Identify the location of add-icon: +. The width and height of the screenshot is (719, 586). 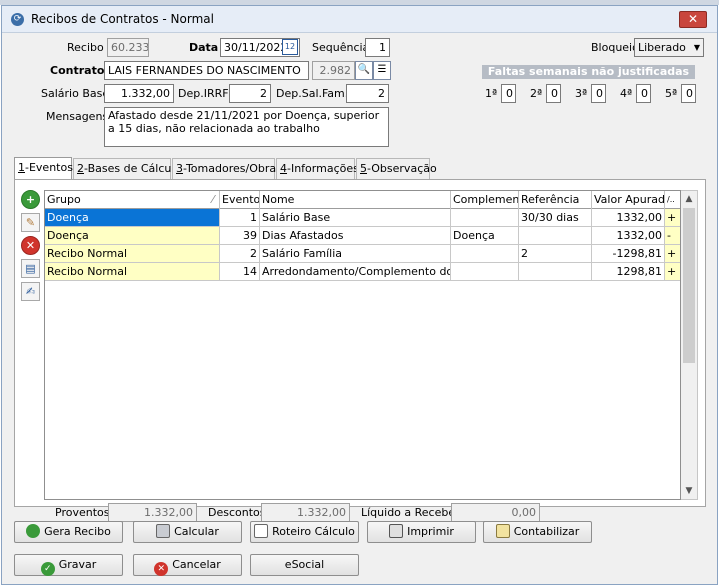
(30, 199).